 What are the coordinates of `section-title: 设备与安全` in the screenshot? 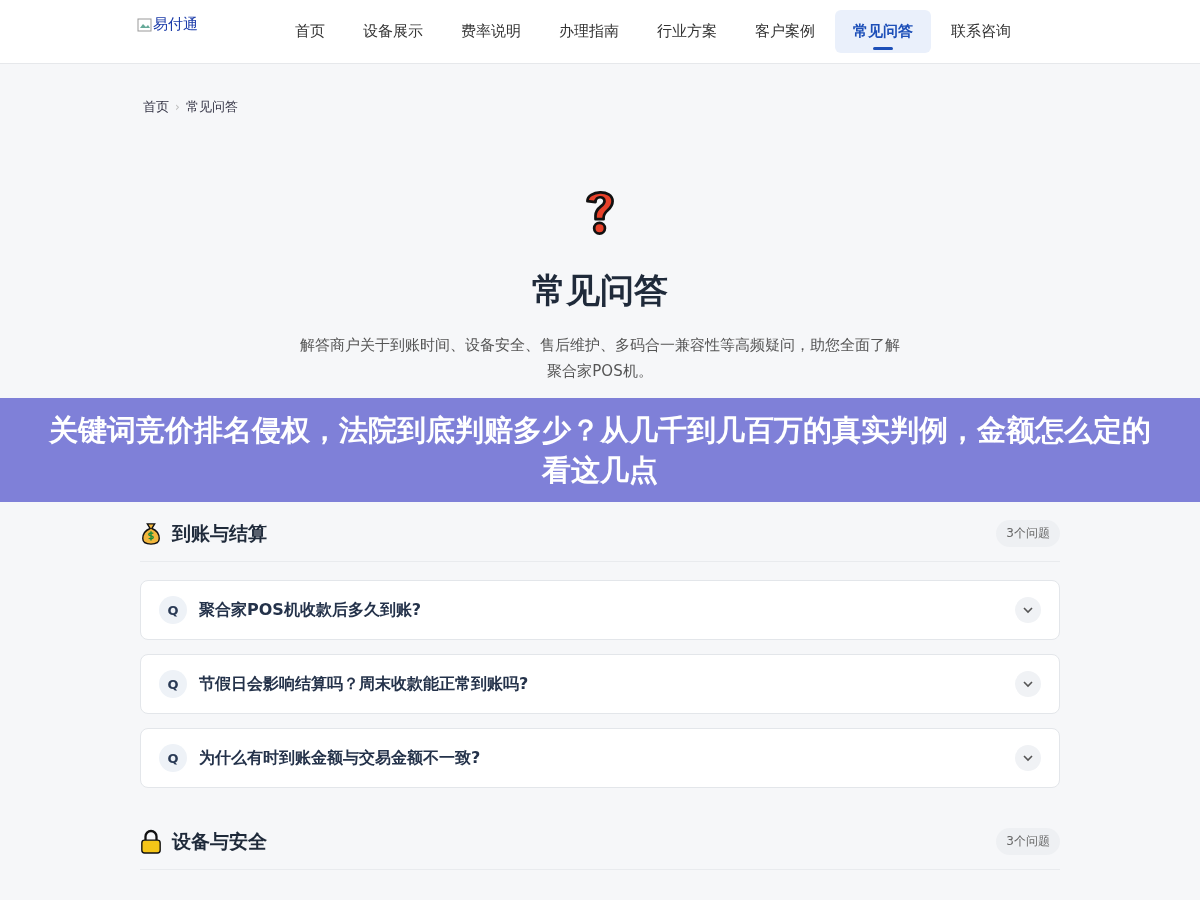 It's located at (220, 841).